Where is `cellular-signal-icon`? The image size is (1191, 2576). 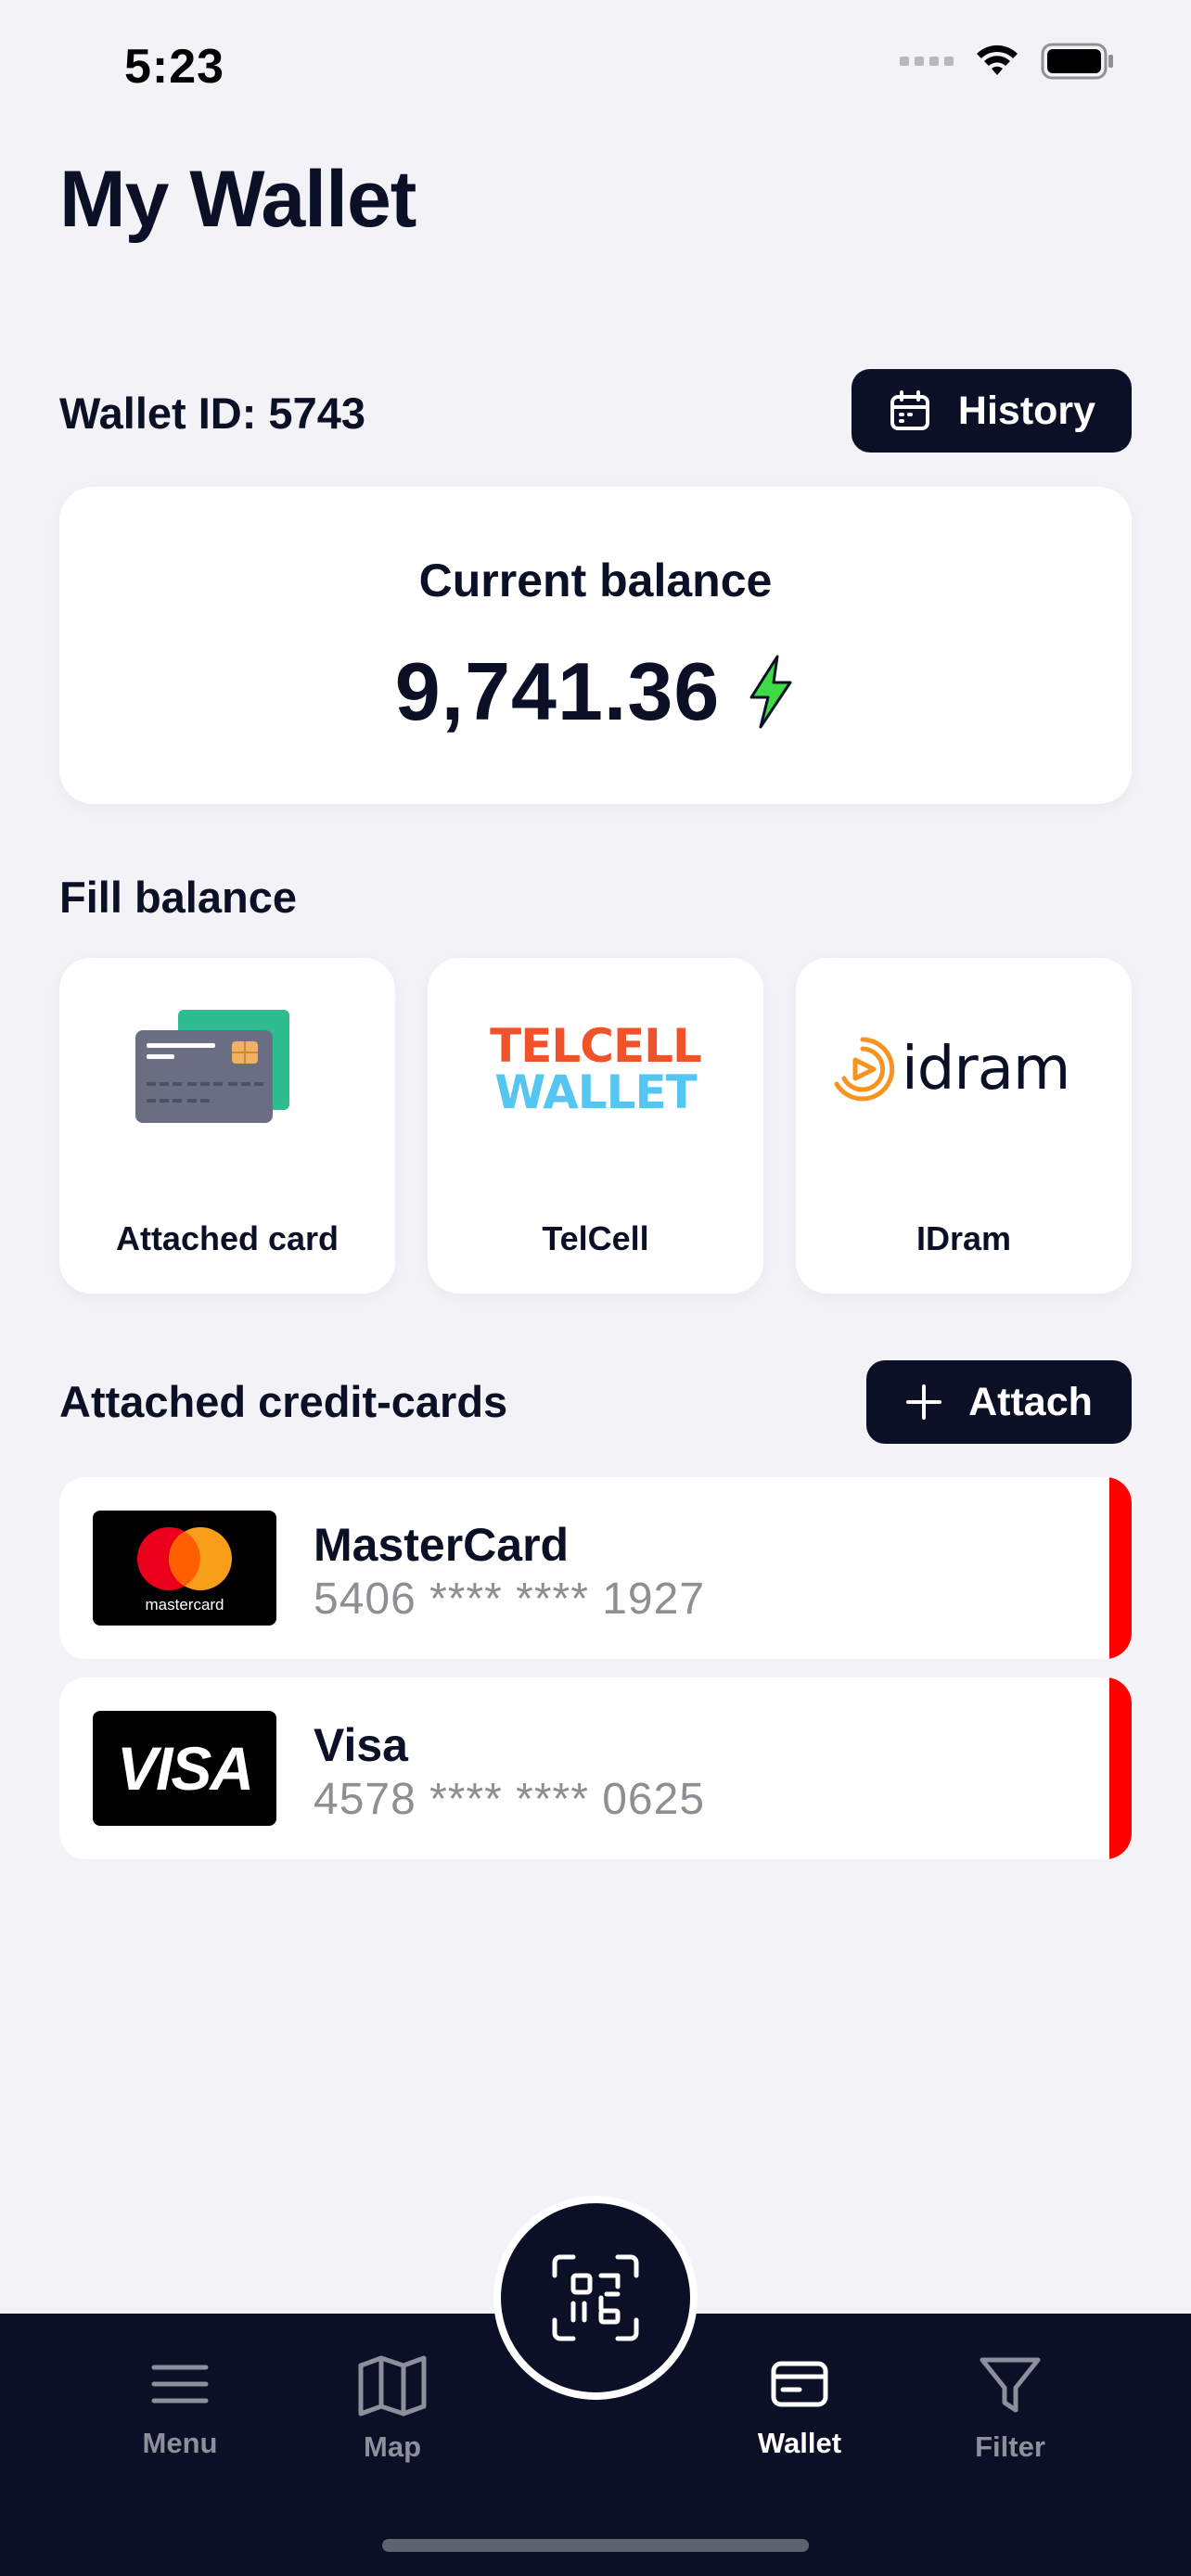 cellular-signal-icon is located at coordinates (927, 61).